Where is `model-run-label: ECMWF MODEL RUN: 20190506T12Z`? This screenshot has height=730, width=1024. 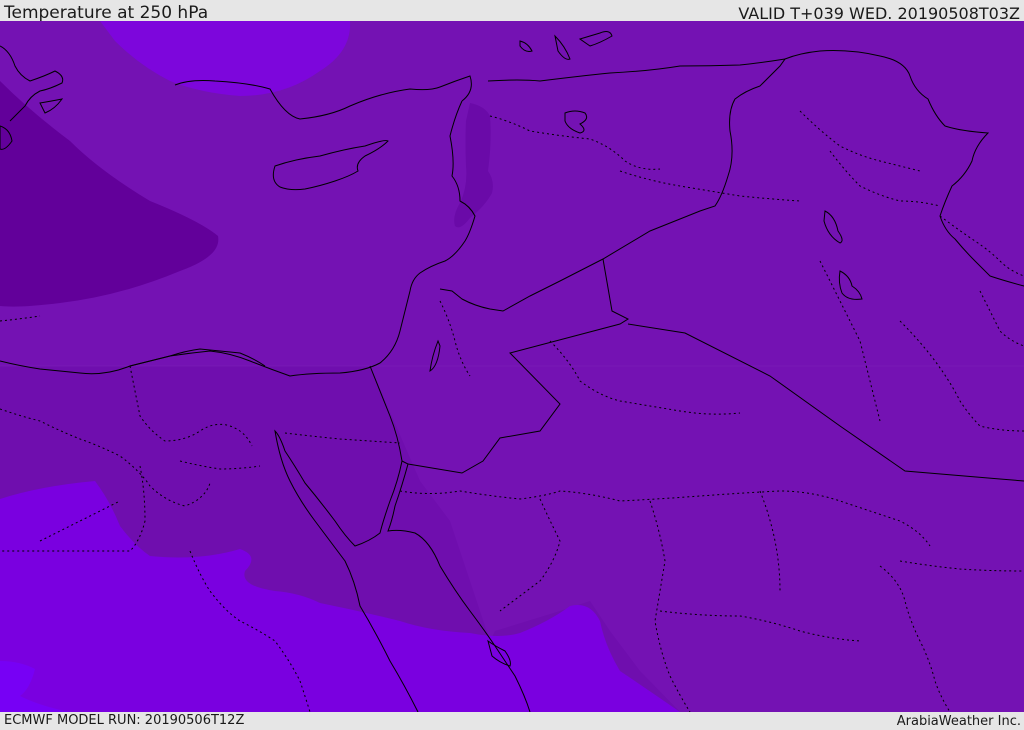 model-run-label: ECMWF MODEL RUN: 20190506T12Z is located at coordinates (124, 720).